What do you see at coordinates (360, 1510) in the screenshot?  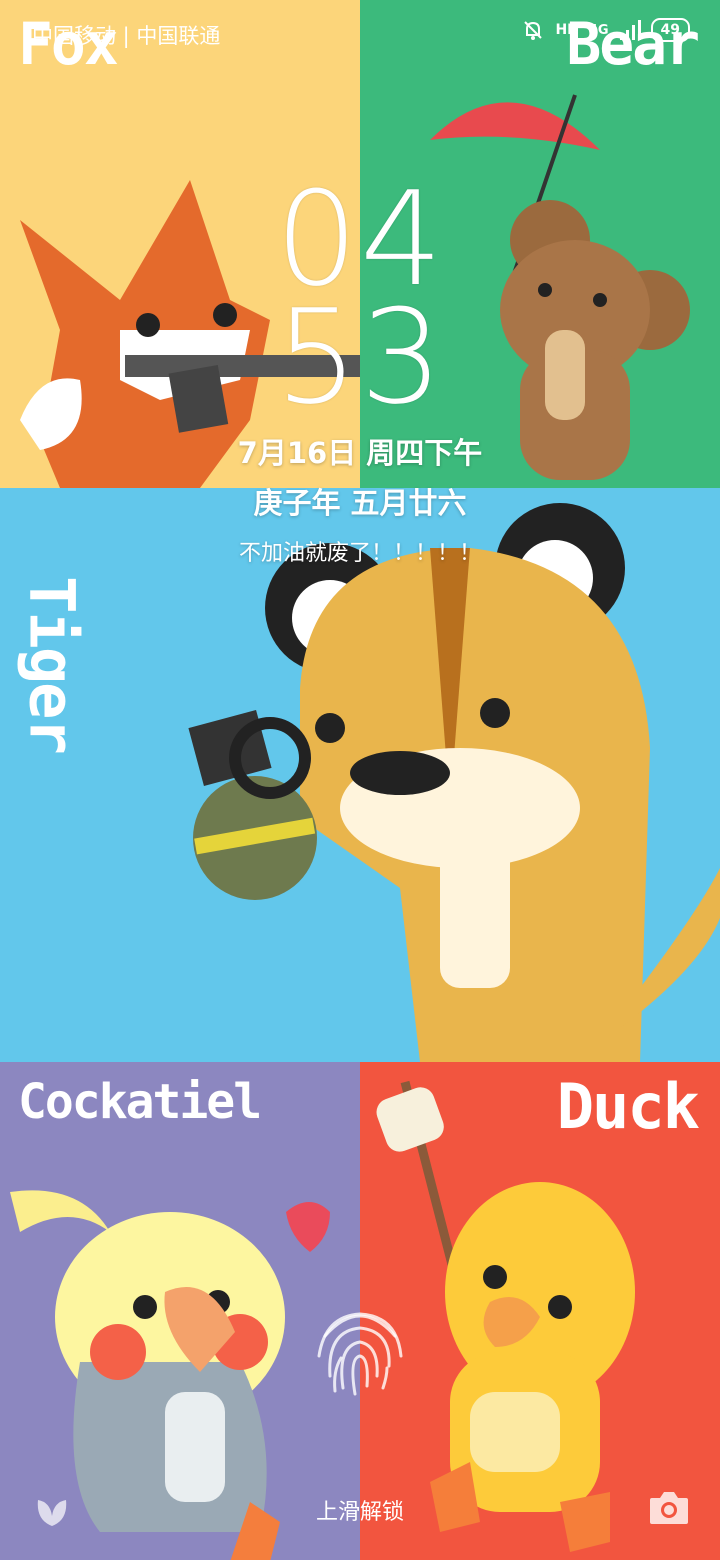 I see `swipe-up-unlock-hint: 上滑解锁` at bounding box center [360, 1510].